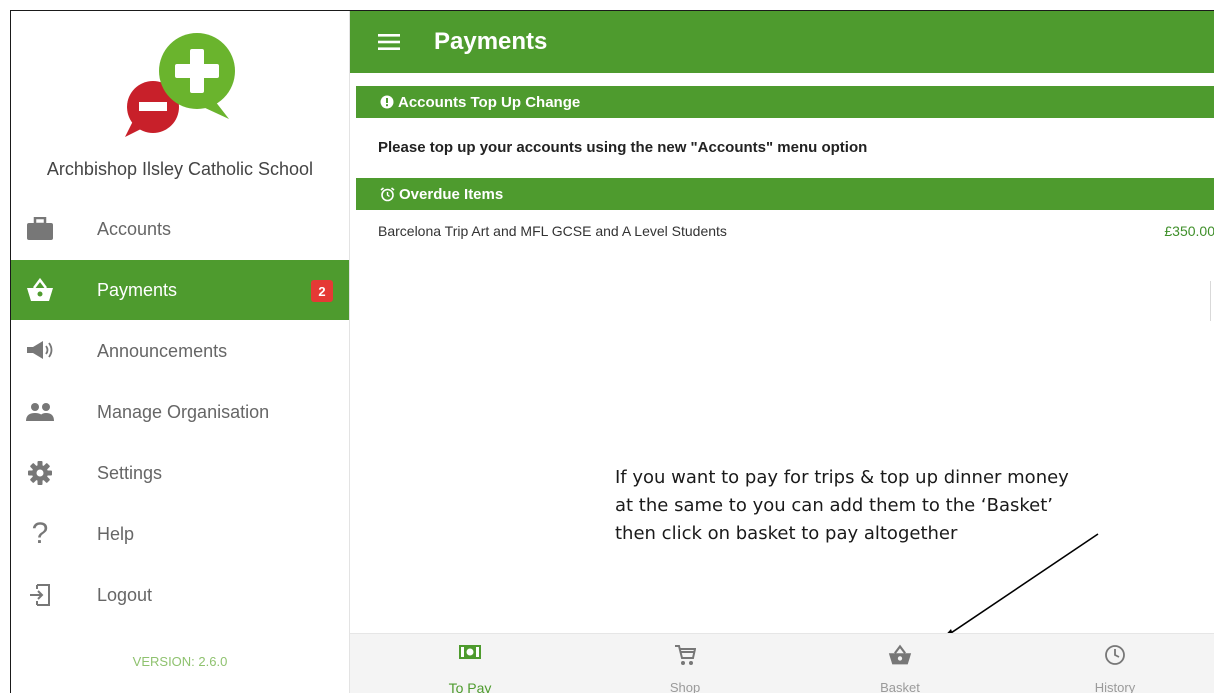  I want to click on sidebar-item-label: Manage Organisation, so click(183, 411).